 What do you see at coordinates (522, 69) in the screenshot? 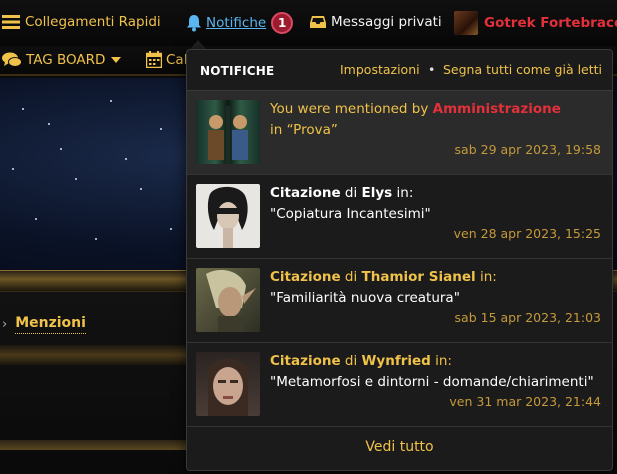
I see `mark-all-read-link: Segna tutti come già letti` at bounding box center [522, 69].